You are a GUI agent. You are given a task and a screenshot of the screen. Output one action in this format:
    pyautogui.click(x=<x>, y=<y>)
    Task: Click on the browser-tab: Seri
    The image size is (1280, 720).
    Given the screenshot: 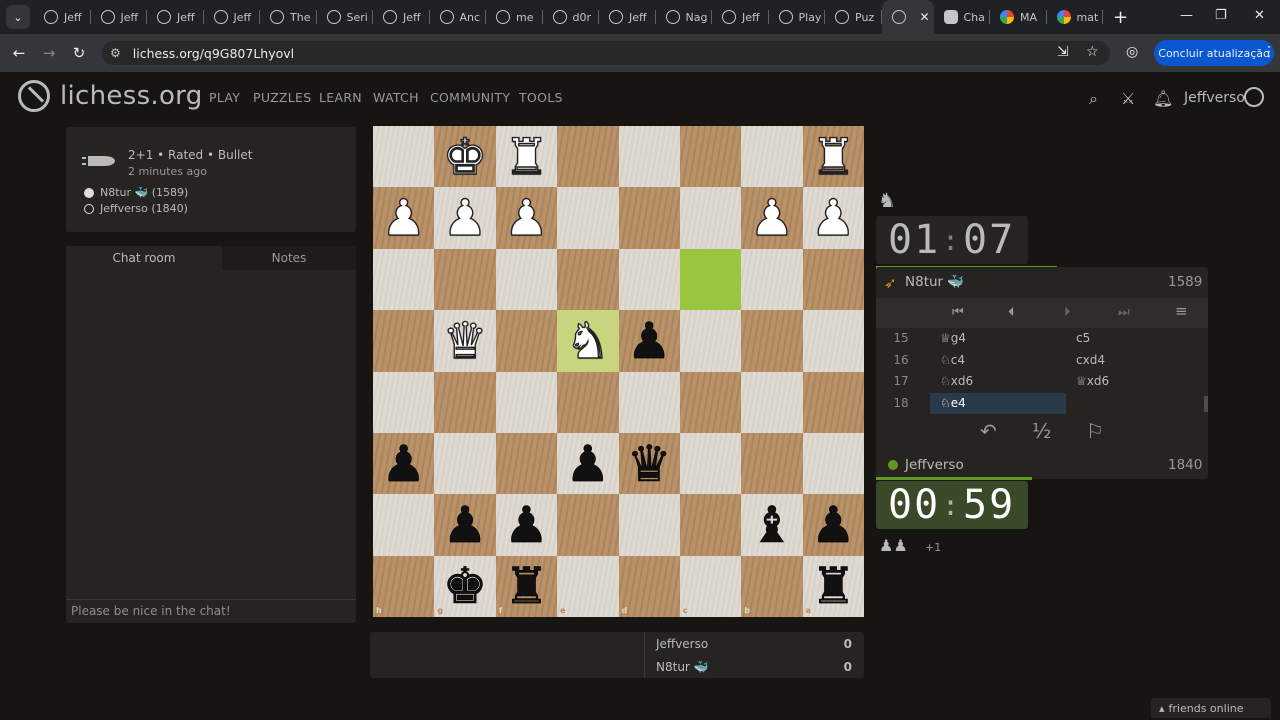 What is the action you would take?
    pyautogui.click(x=345, y=17)
    